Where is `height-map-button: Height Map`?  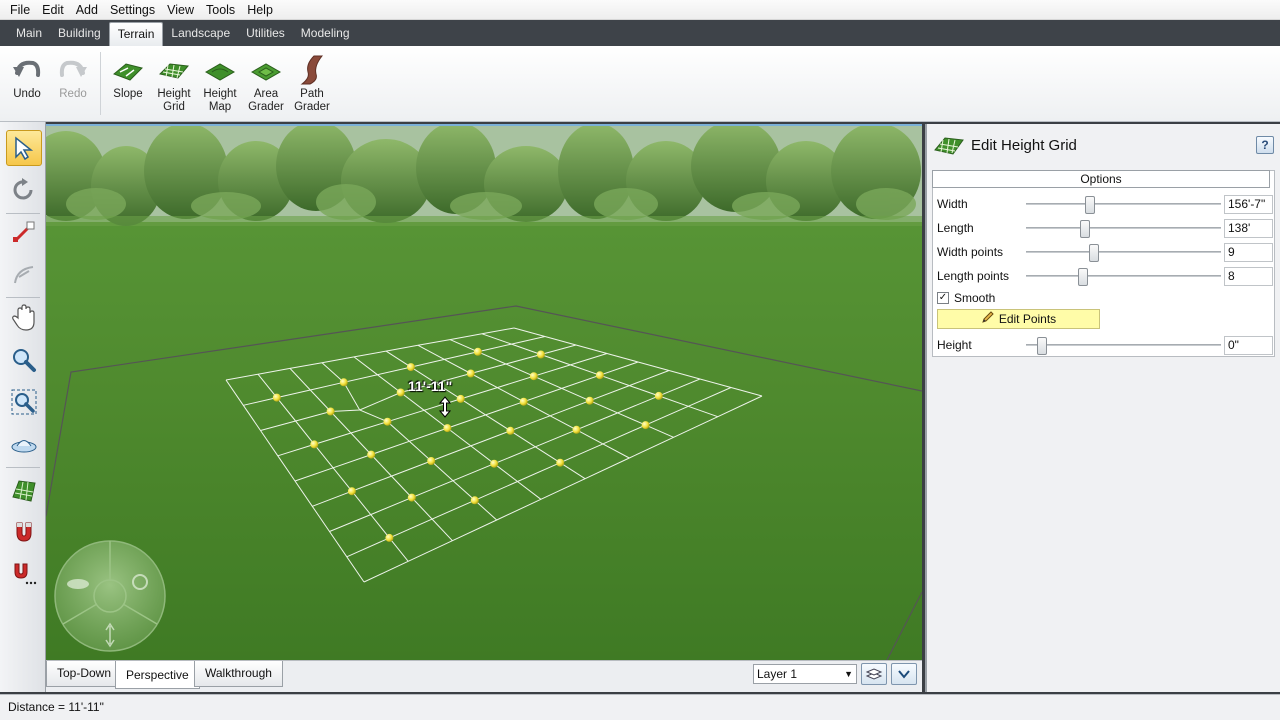
height-map-button: Height Map is located at coordinates (220, 83).